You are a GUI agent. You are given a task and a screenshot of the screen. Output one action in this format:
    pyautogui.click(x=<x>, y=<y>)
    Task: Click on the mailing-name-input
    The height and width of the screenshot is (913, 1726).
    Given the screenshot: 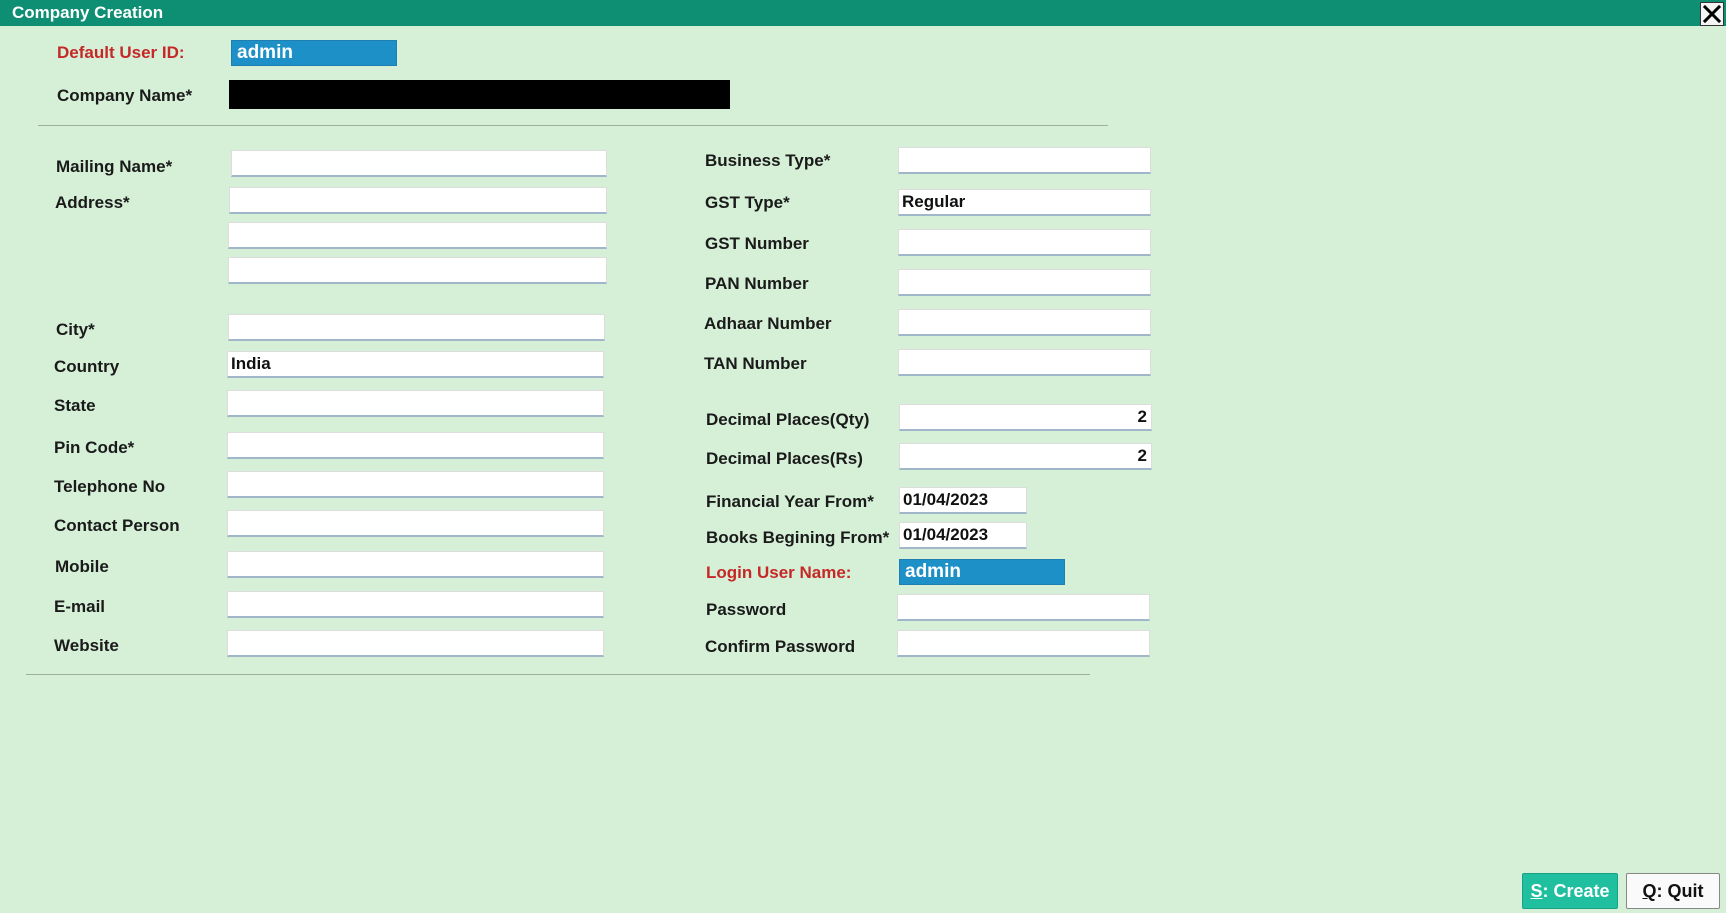 What is the action you would take?
    pyautogui.click(x=419, y=163)
    